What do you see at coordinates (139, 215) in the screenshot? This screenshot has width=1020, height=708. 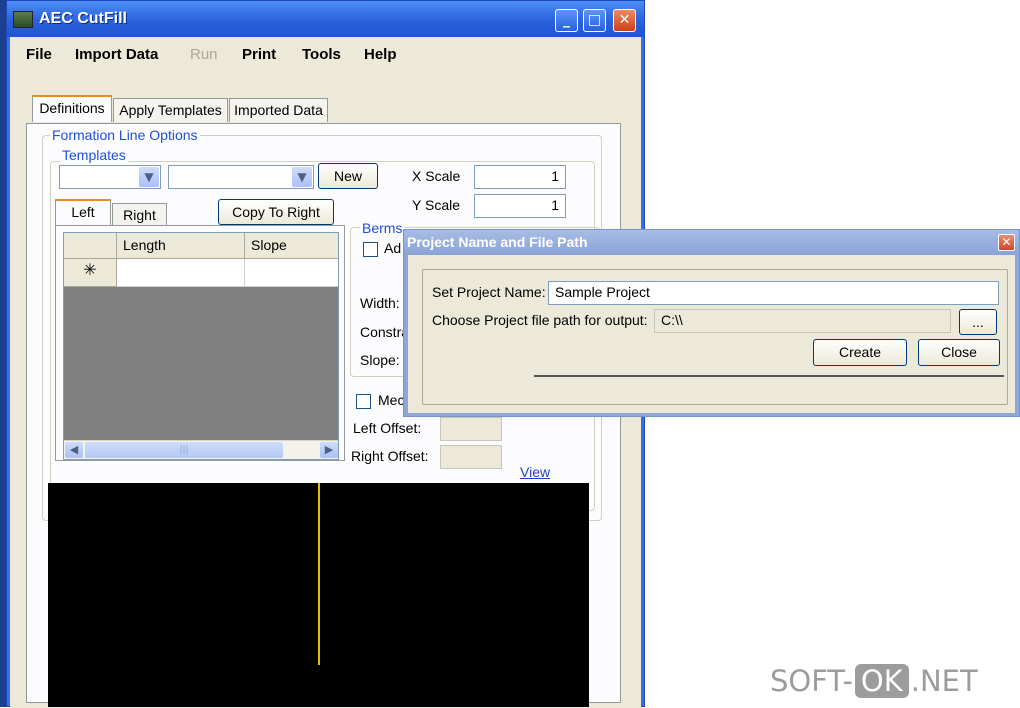 I see `subtab-right: Right` at bounding box center [139, 215].